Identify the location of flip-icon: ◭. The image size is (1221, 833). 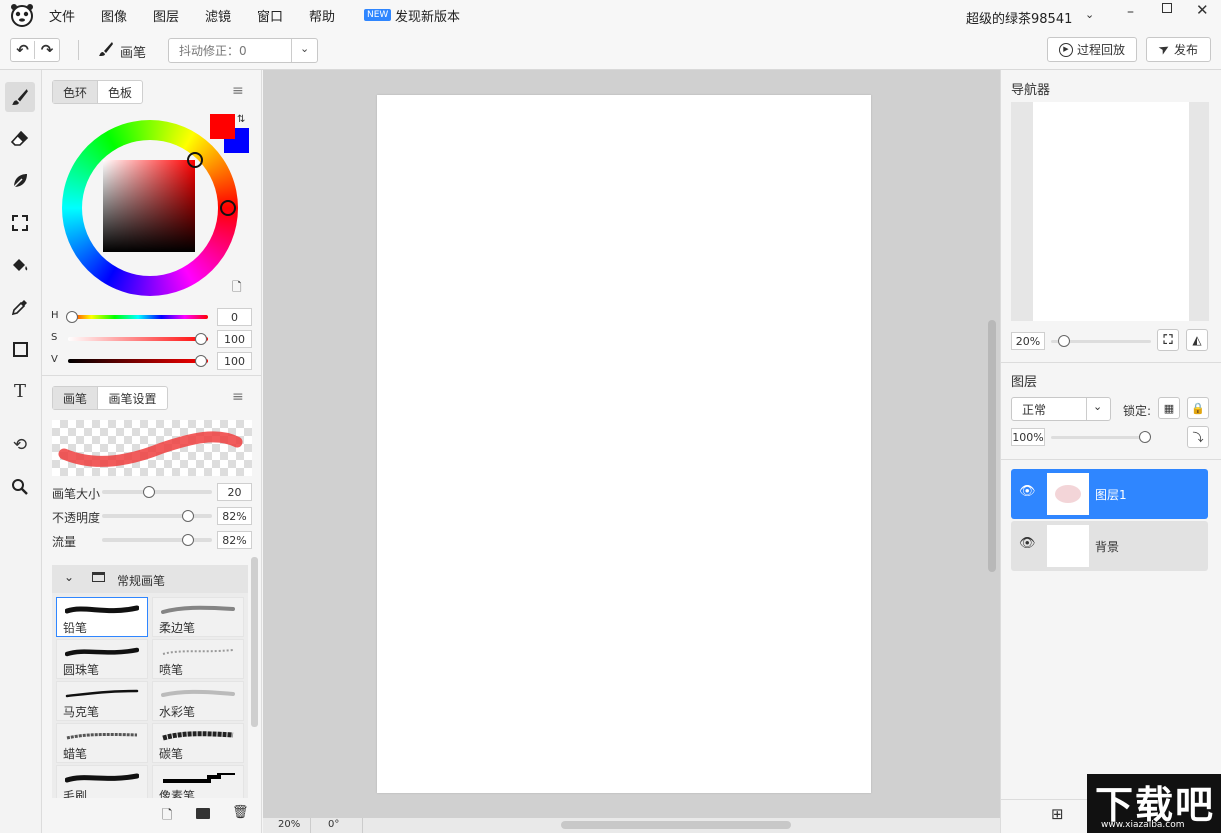
(1197, 340).